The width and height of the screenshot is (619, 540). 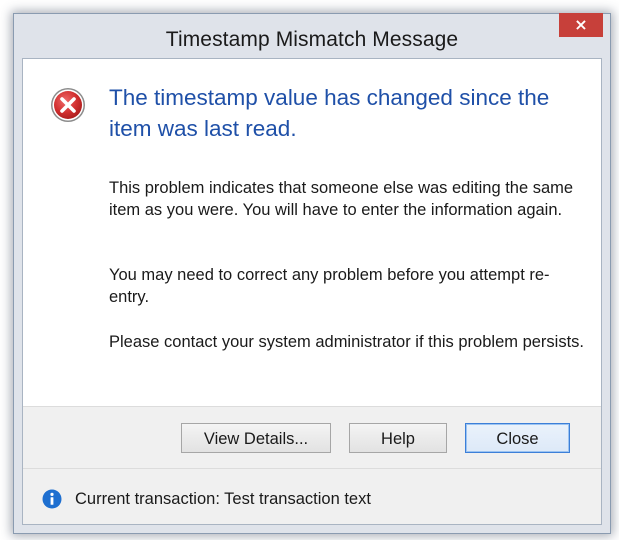 I want to click on info-icon, so click(x=52, y=499).